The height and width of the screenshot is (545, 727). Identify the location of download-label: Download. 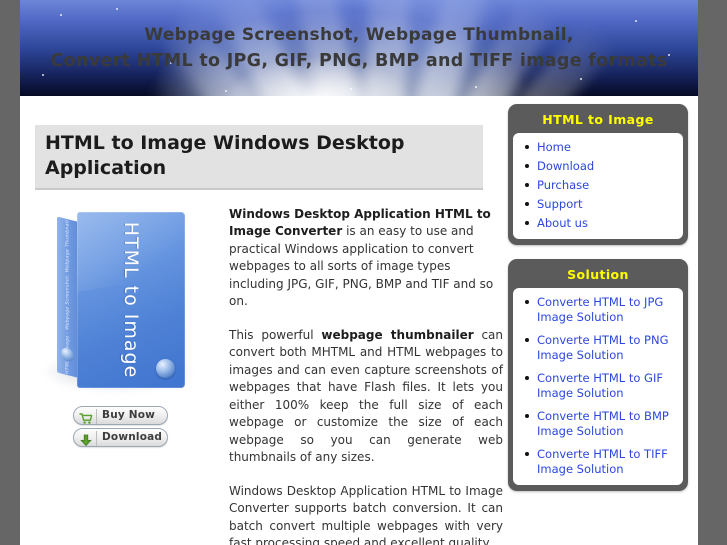
(132, 436).